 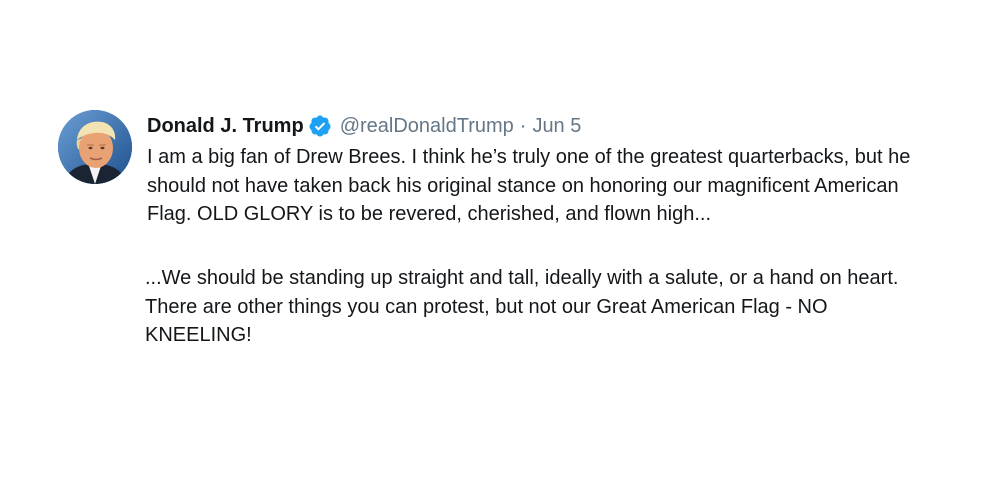 What do you see at coordinates (320, 126) in the screenshot?
I see `verified-badge-icon` at bounding box center [320, 126].